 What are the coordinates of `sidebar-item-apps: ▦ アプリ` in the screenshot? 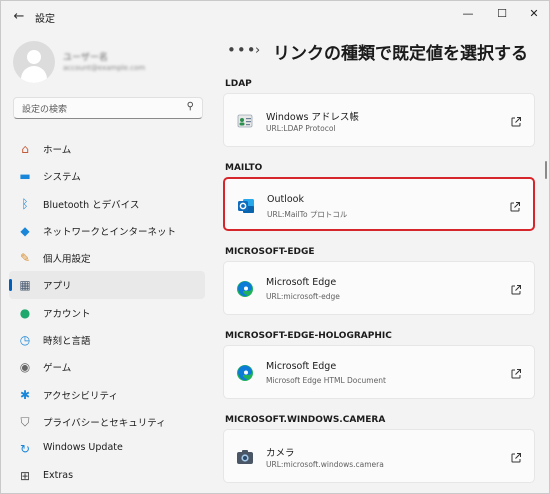 It's located at (107, 285).